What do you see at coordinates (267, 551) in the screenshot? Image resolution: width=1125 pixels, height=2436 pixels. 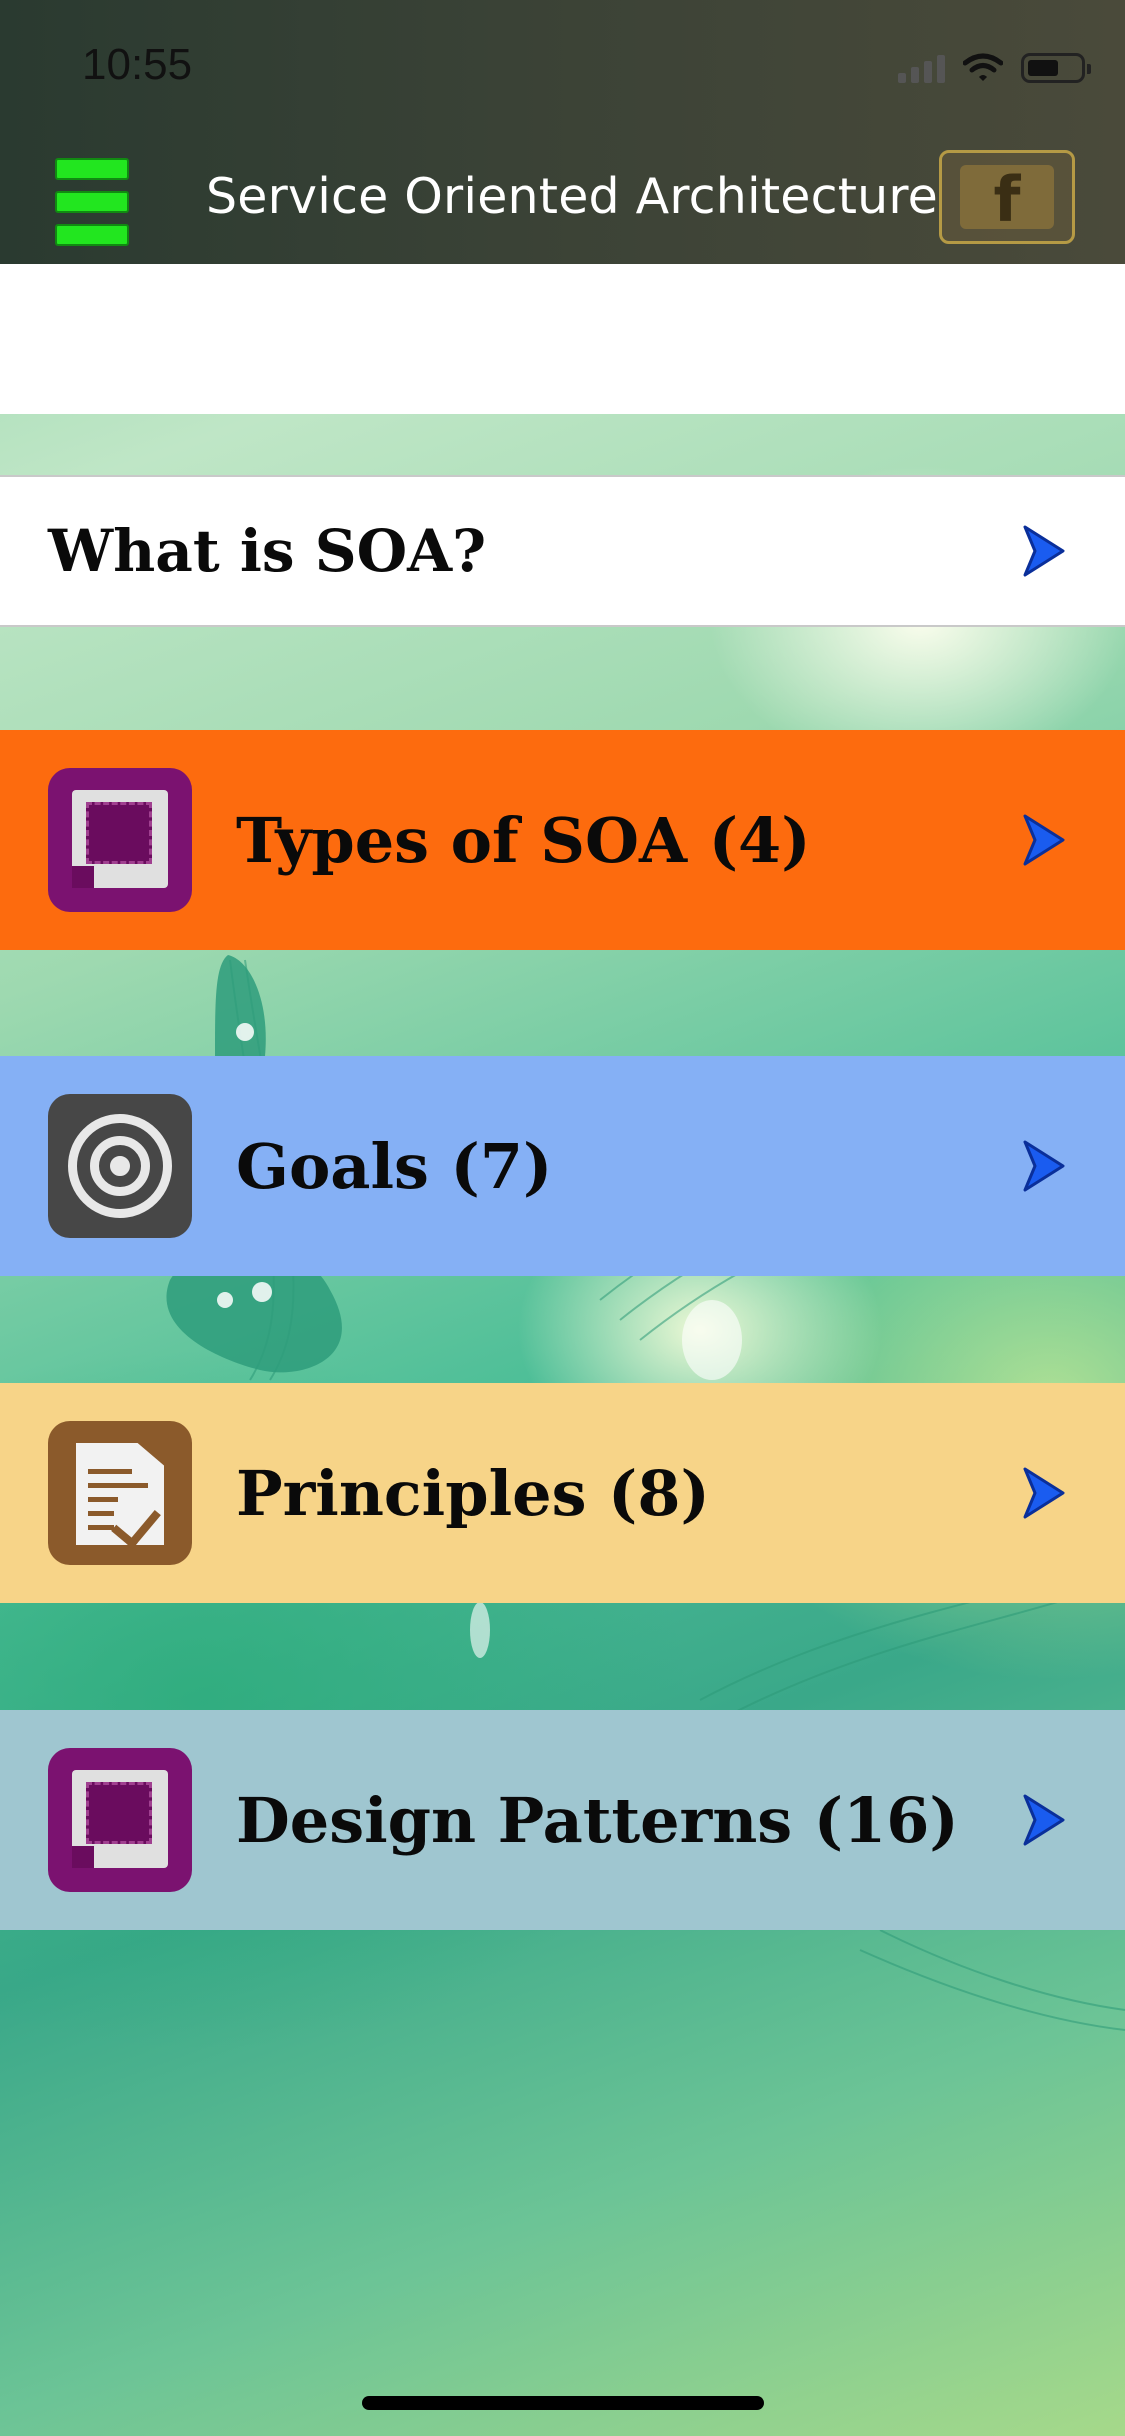 I see `list-item-label: What is SOA?` at bounding box center [267, 551].